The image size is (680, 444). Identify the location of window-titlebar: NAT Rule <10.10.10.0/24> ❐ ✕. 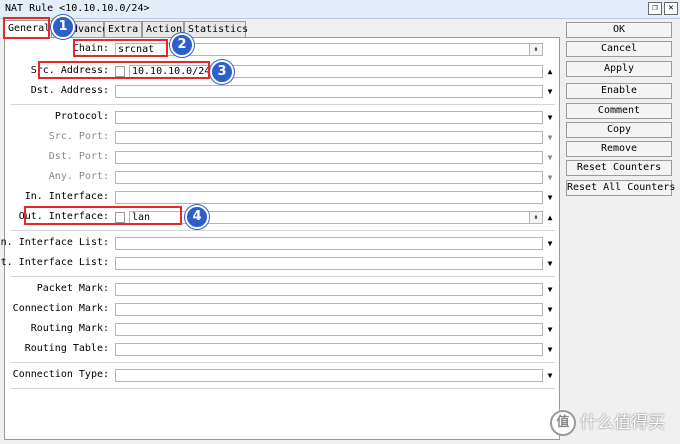
(340, 9).